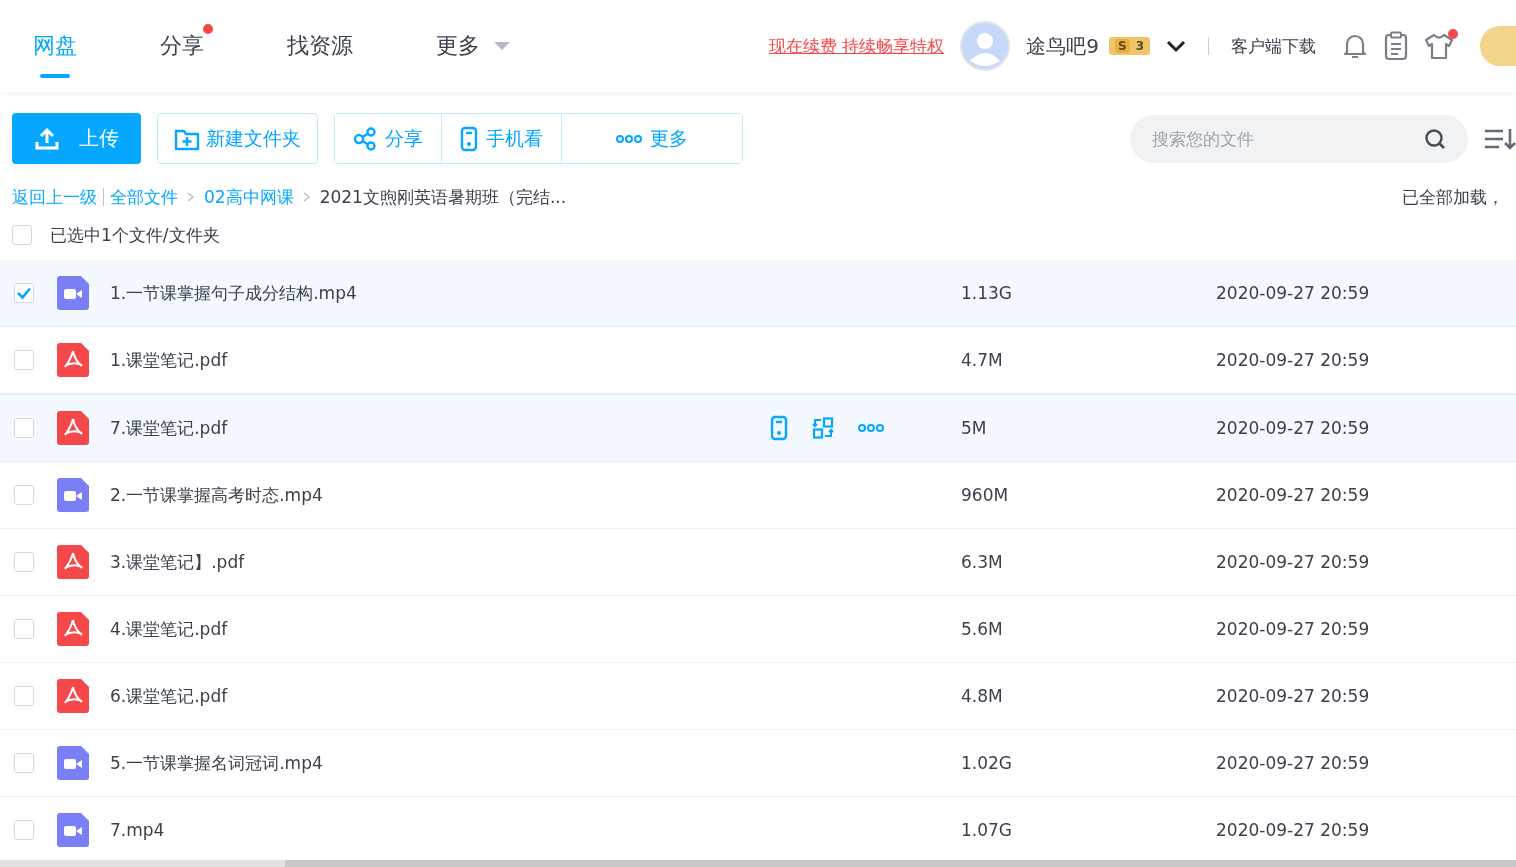 The image size is (1516, 867). I want to click on chevron-down-icon, so click(1176, 46).